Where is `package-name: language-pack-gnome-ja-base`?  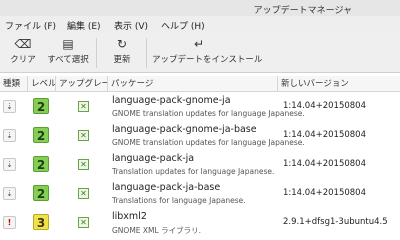
package-name: language-pack-gnome-ja-base is located at coordinates (184, 129).